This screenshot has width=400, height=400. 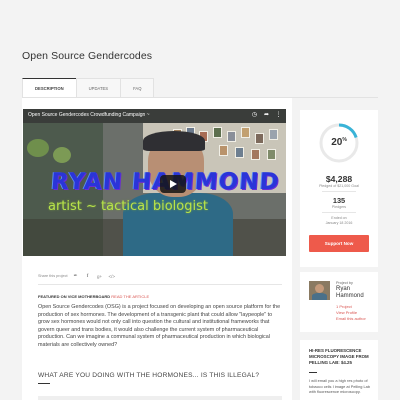 I want to click on reward-rule, so click(x=313, y=372).